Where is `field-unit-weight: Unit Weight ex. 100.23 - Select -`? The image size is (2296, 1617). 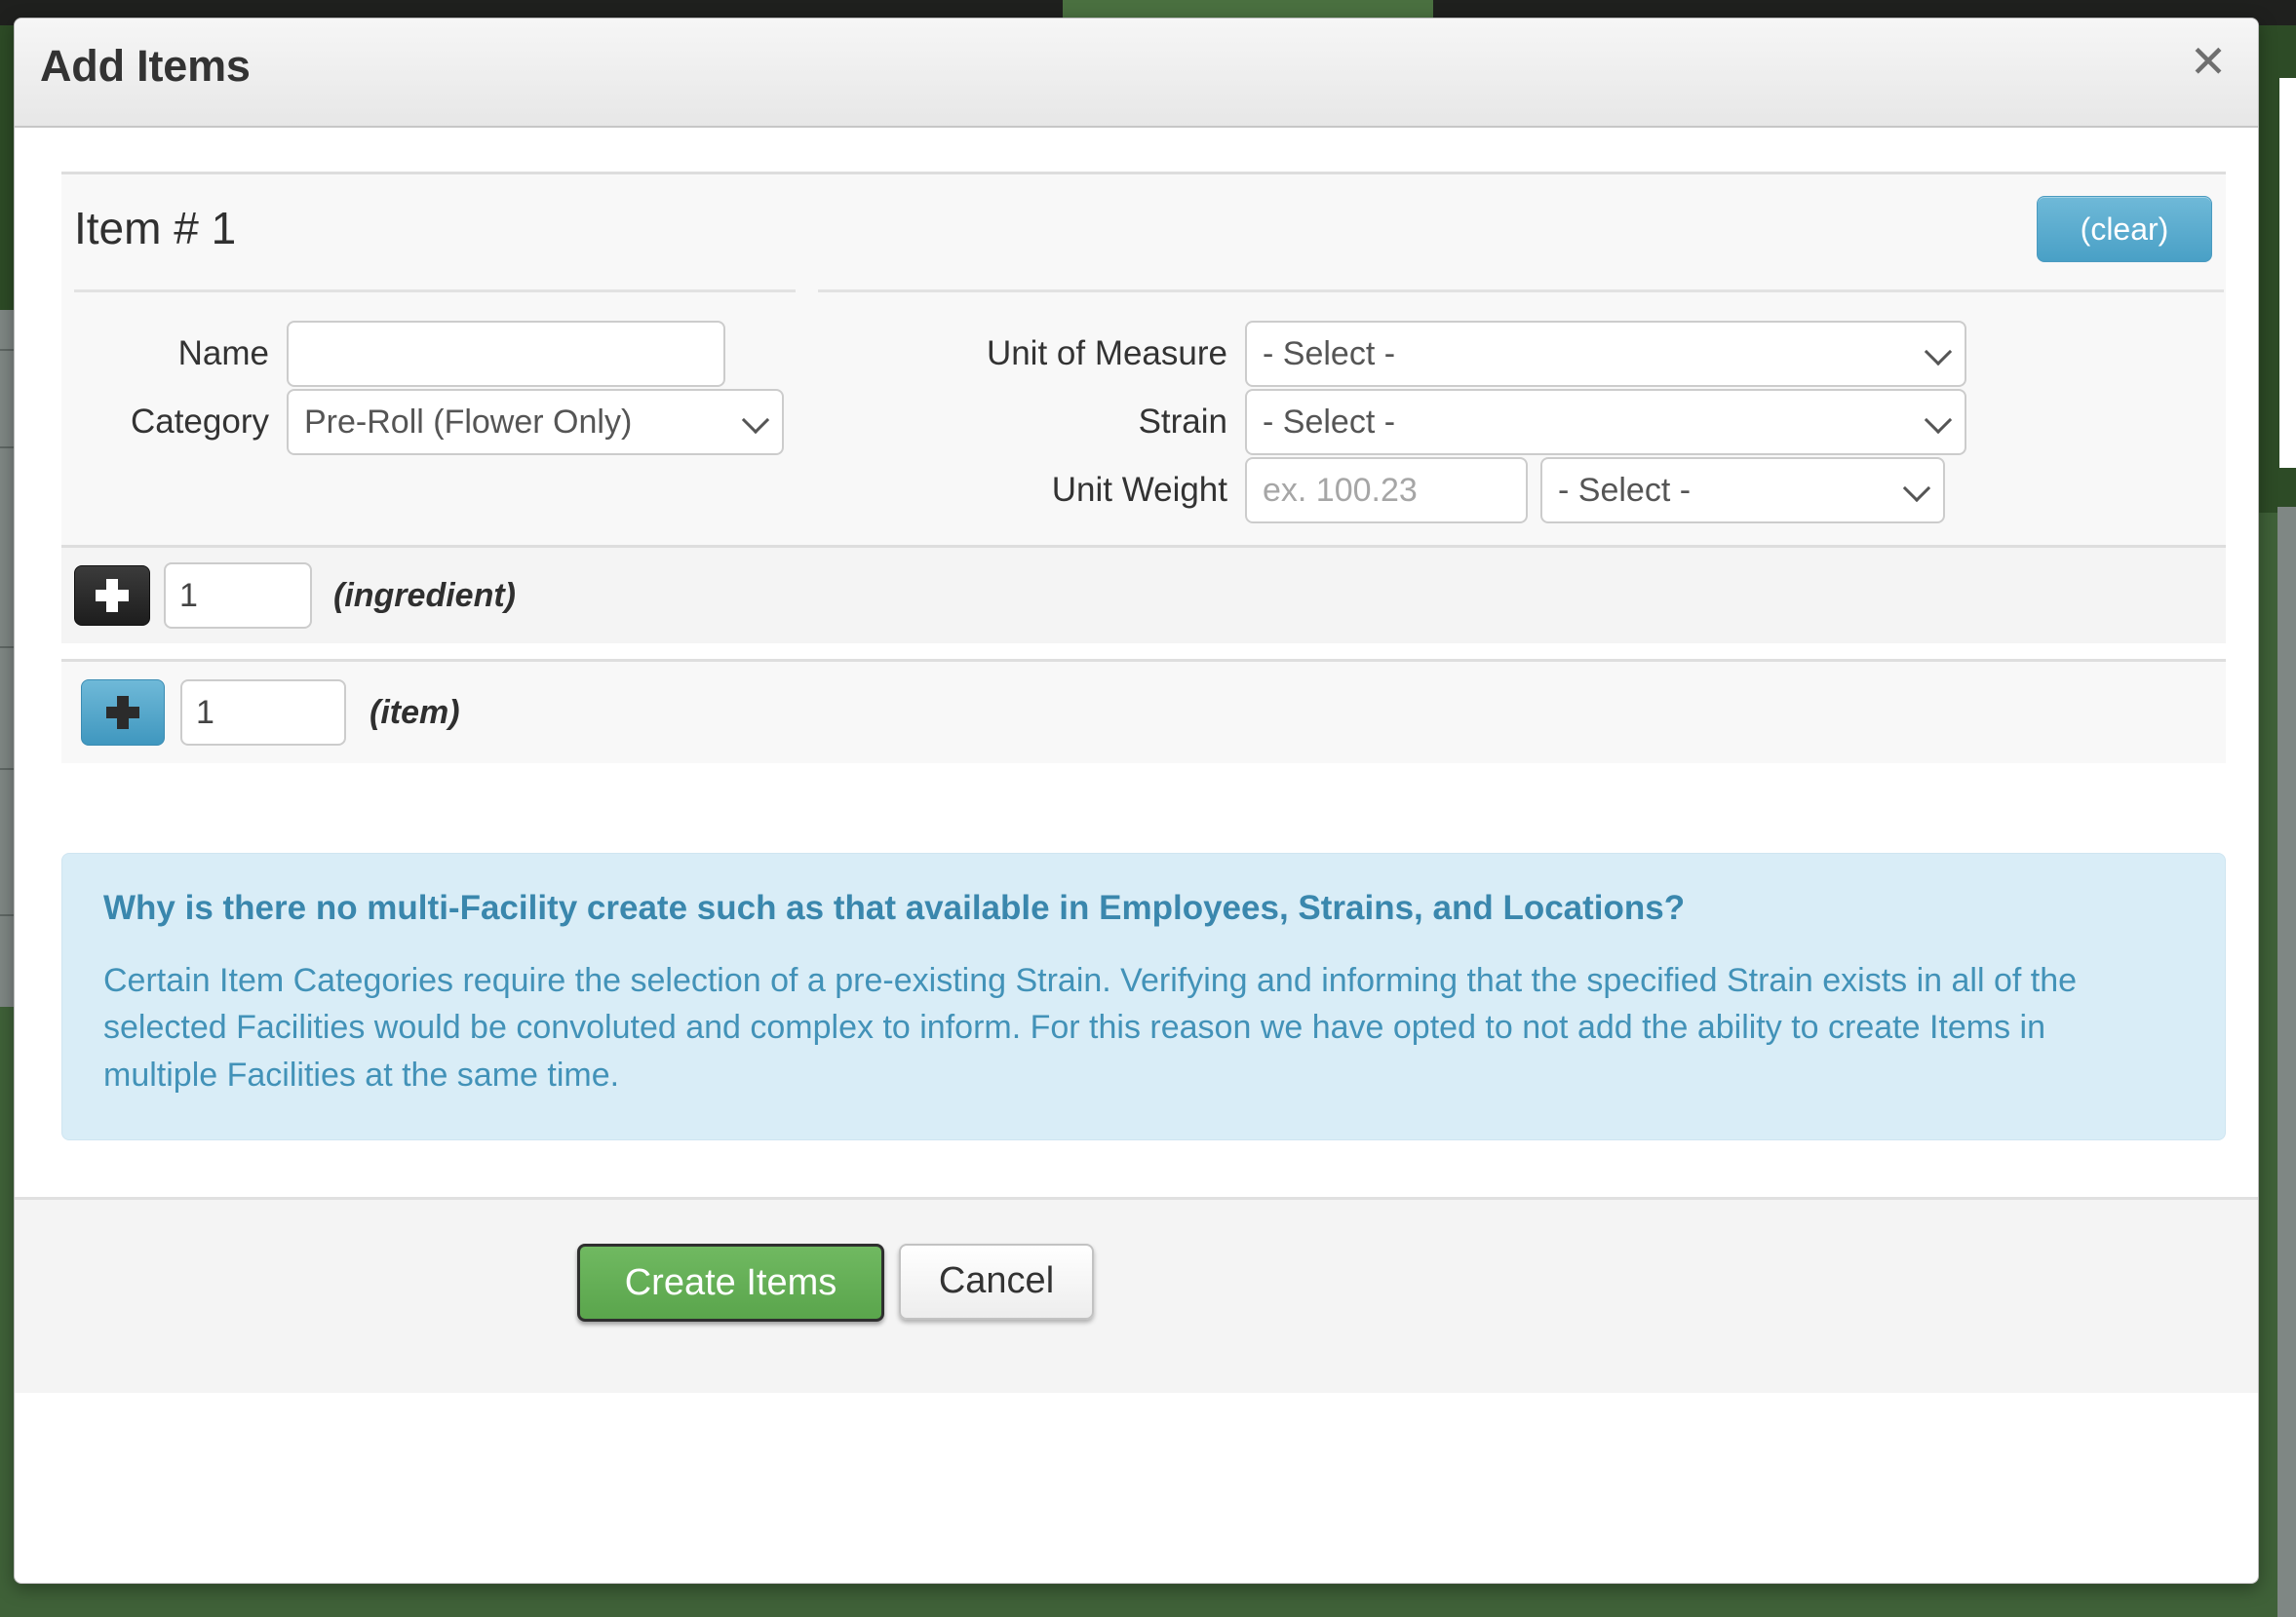
field-unit-weight: Unit Weight ex. 100.23 - Select - is located at coordinates (1381, 490).